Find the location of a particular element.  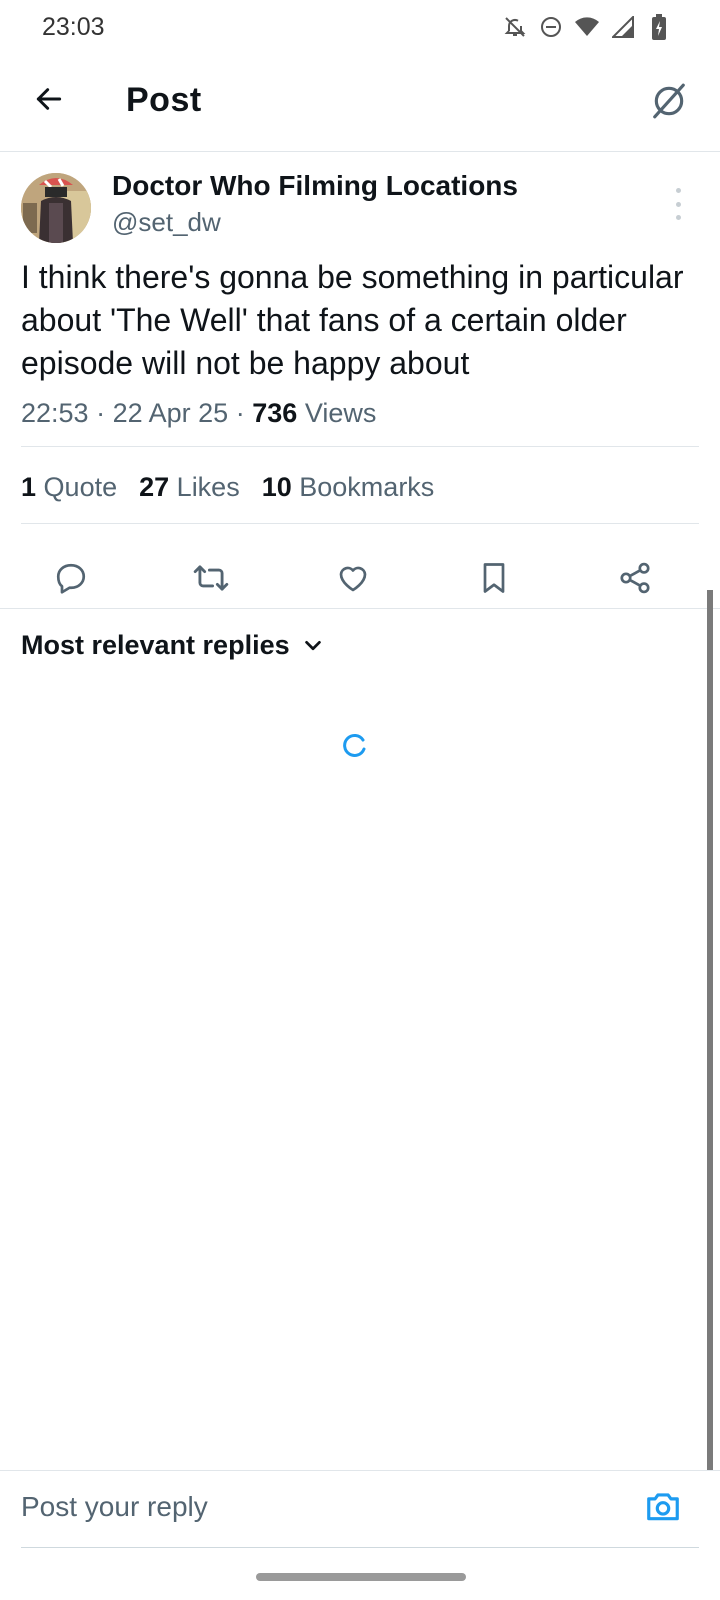

battery-charging-icon is located at coordinates (659, 27).